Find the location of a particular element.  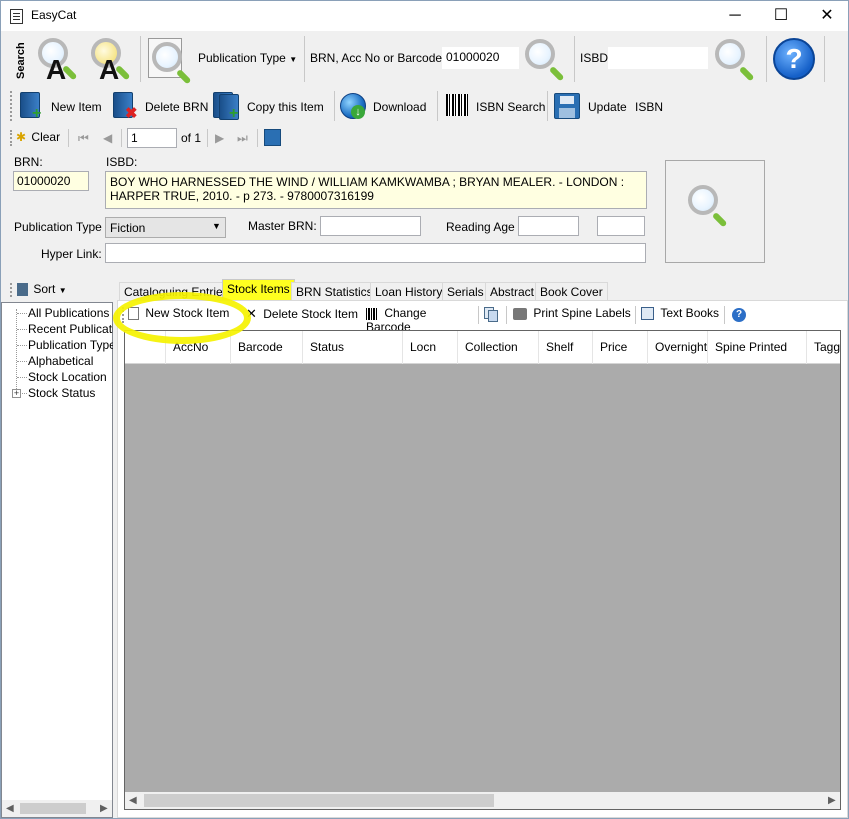

clear-label: Clear is located at coordinates (46, 137).